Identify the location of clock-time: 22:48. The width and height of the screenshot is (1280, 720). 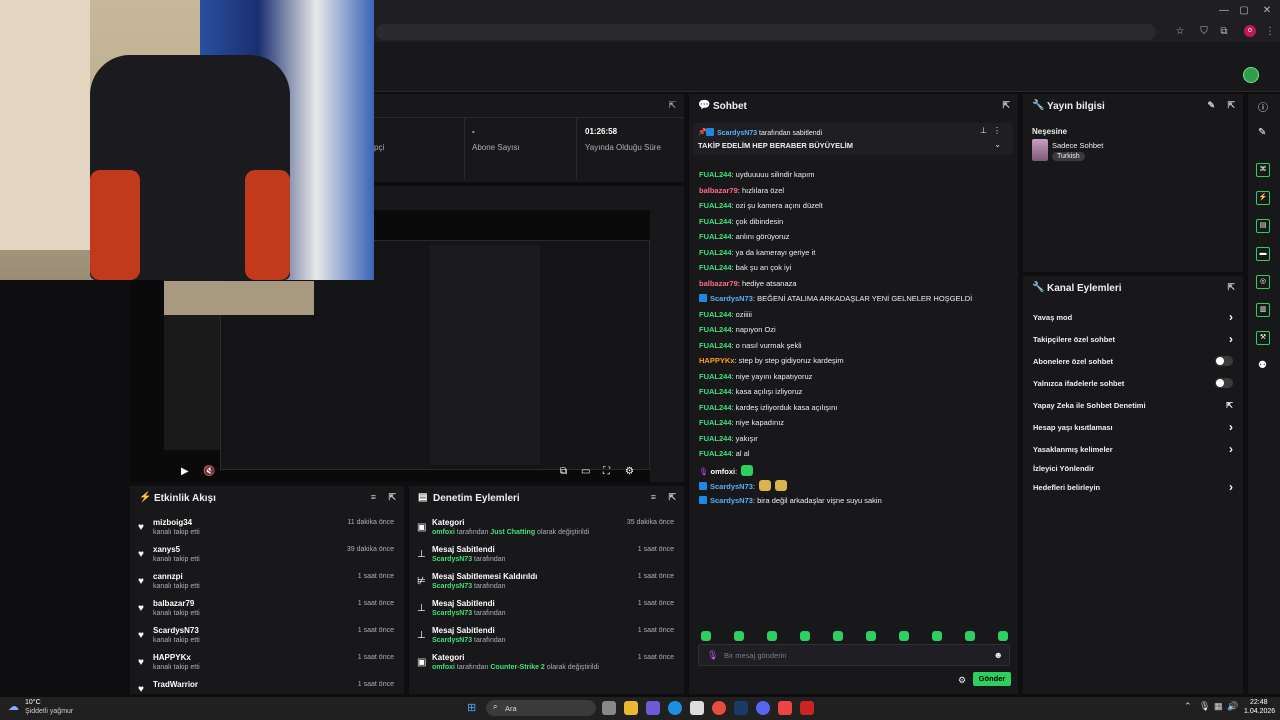
(1259, 702).